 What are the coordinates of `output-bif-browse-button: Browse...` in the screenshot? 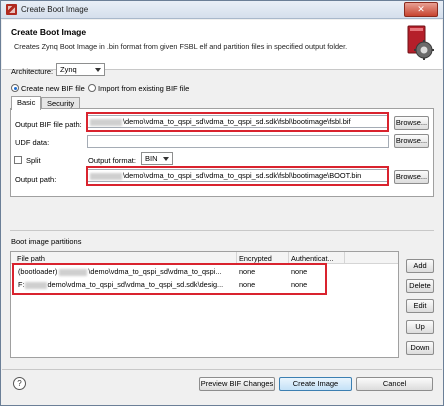 It's located at (411, 123).